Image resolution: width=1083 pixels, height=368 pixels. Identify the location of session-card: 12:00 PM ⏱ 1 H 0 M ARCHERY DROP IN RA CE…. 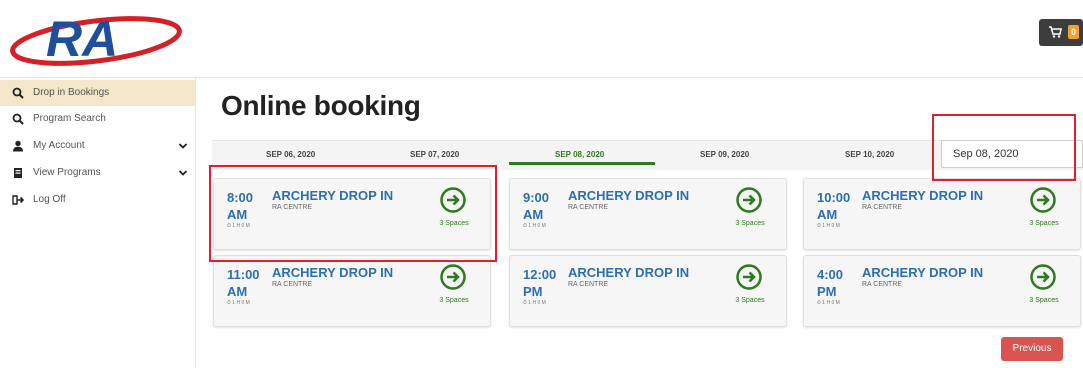
(648, 291).